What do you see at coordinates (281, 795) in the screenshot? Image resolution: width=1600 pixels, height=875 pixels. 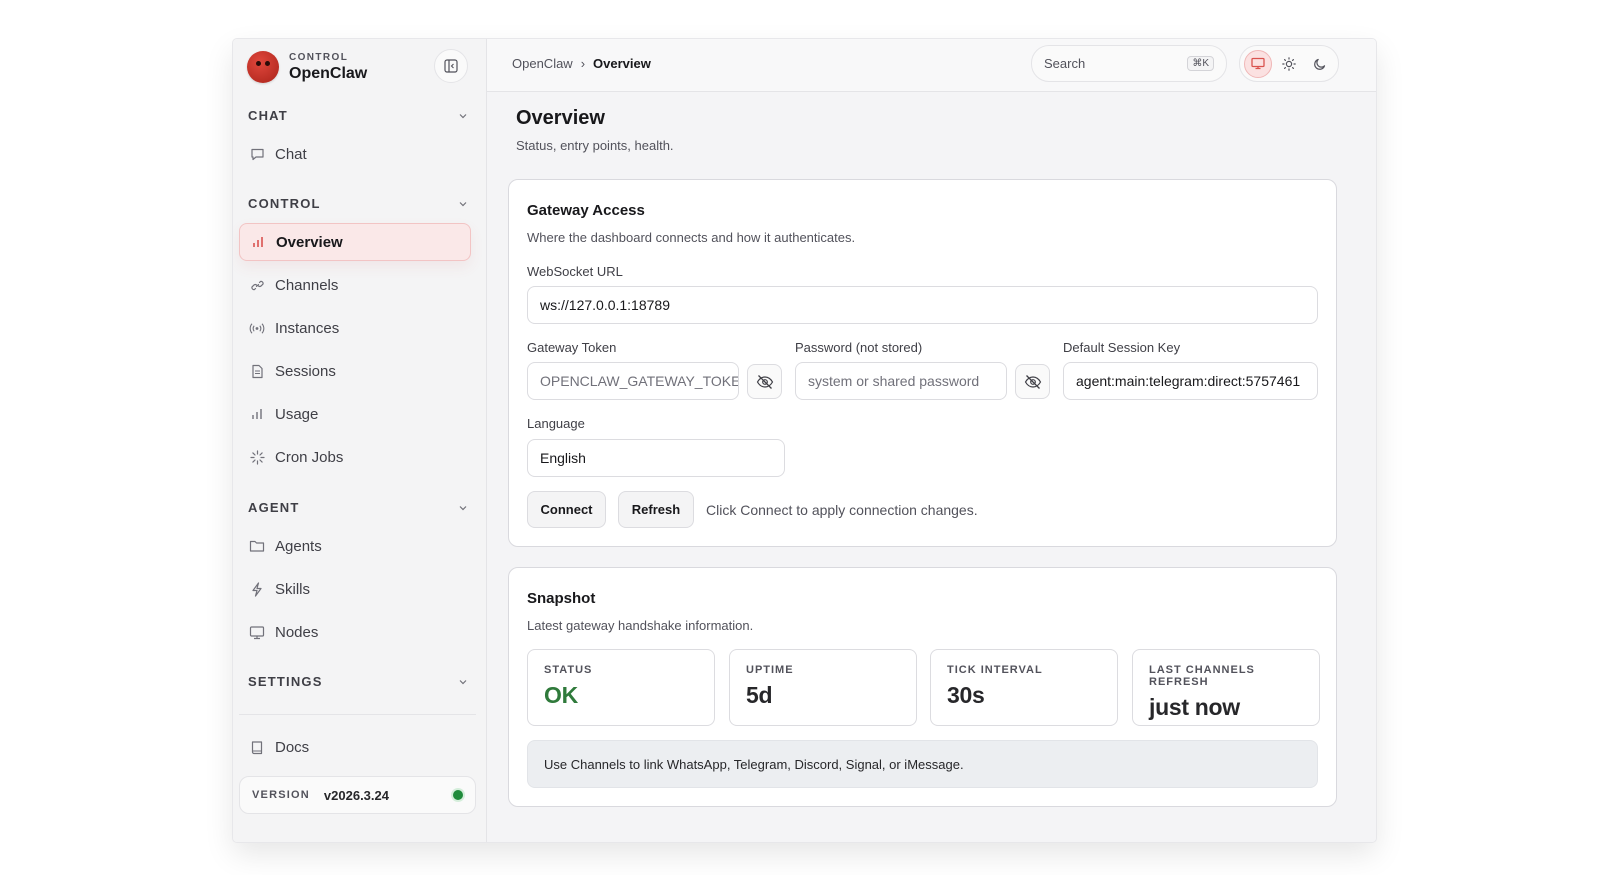 I see `version-label: VERSION` at bounding box center [281, 795].